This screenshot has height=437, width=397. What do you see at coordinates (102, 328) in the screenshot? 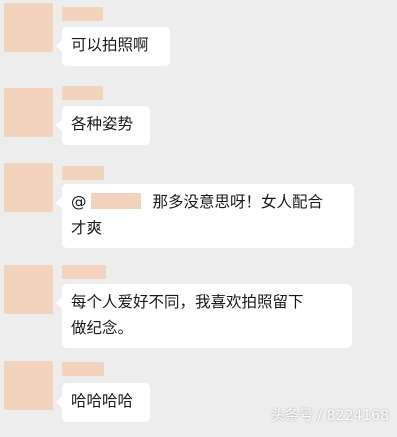
I see `message-line: 做纪念。` at bounding box center [102, 328].